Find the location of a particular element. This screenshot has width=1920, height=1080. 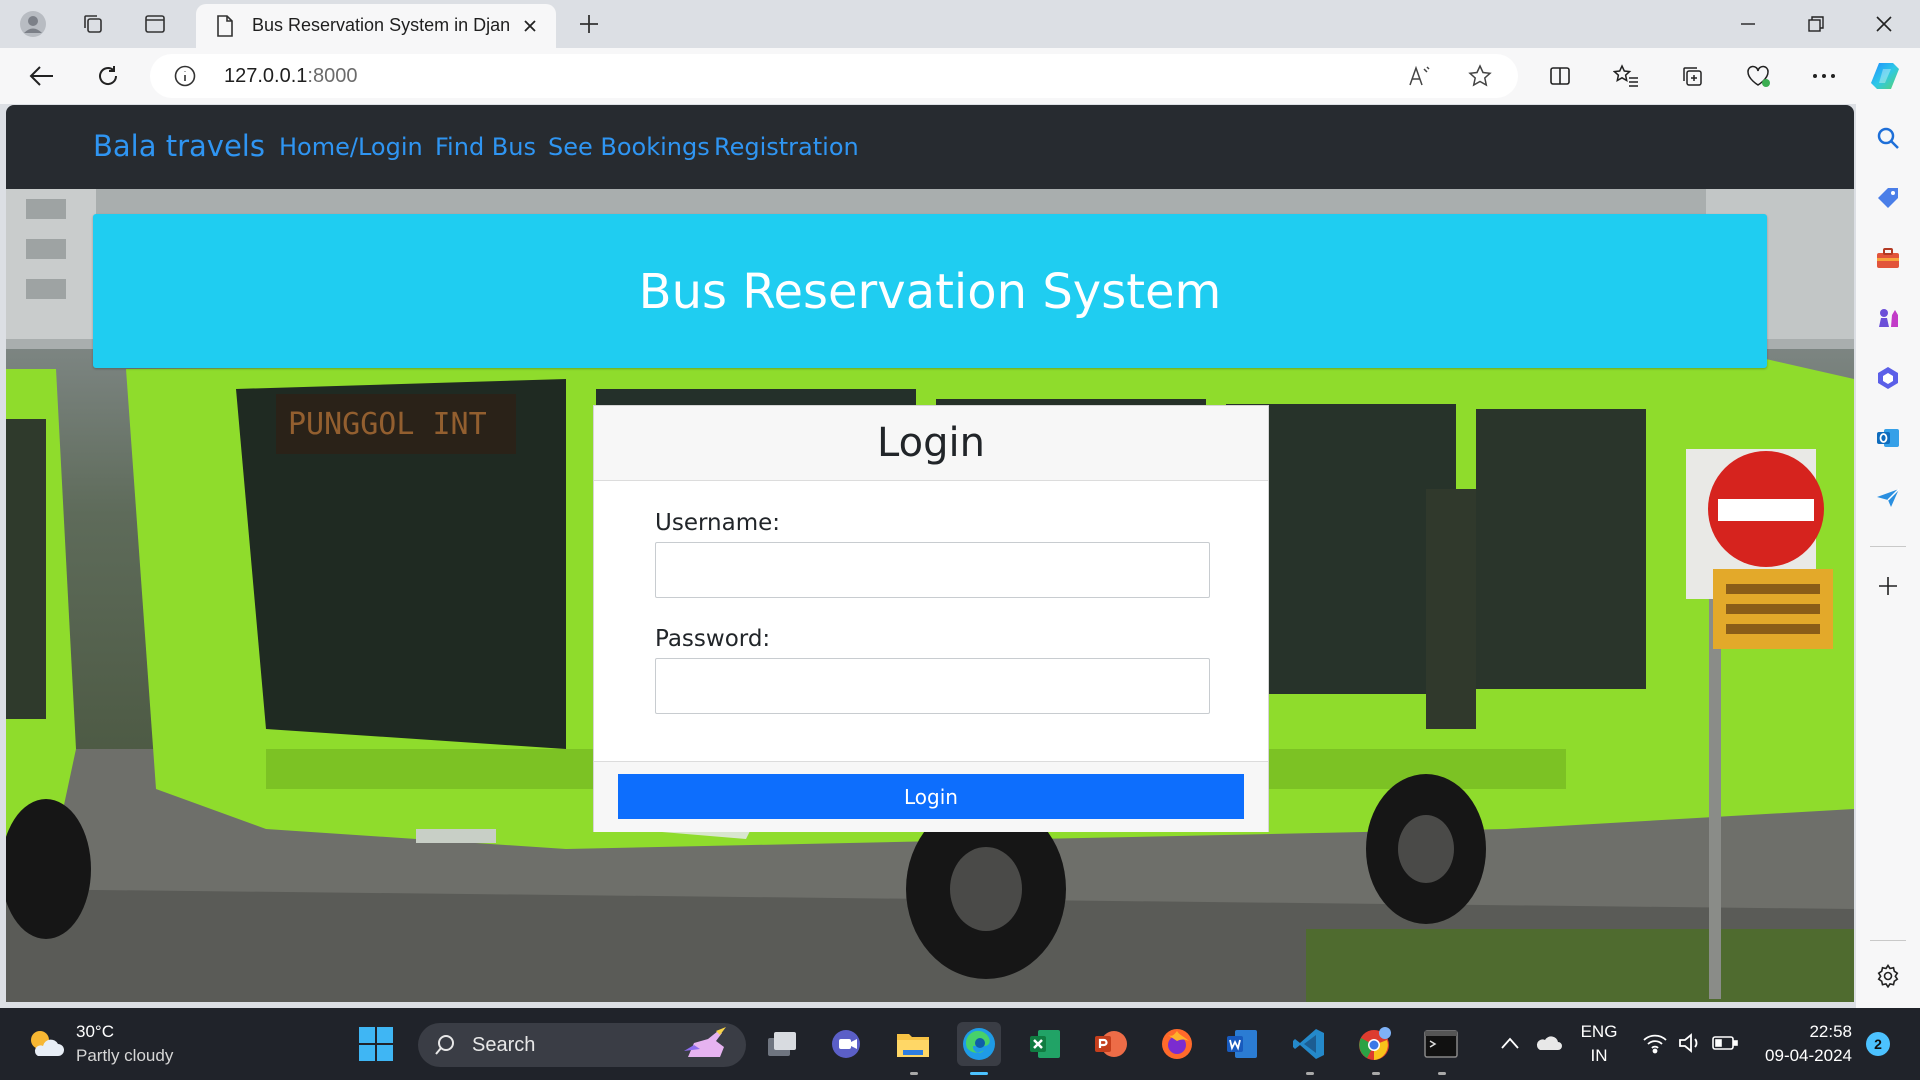

file-explorer-icon is located at coordinates (913, 1044).